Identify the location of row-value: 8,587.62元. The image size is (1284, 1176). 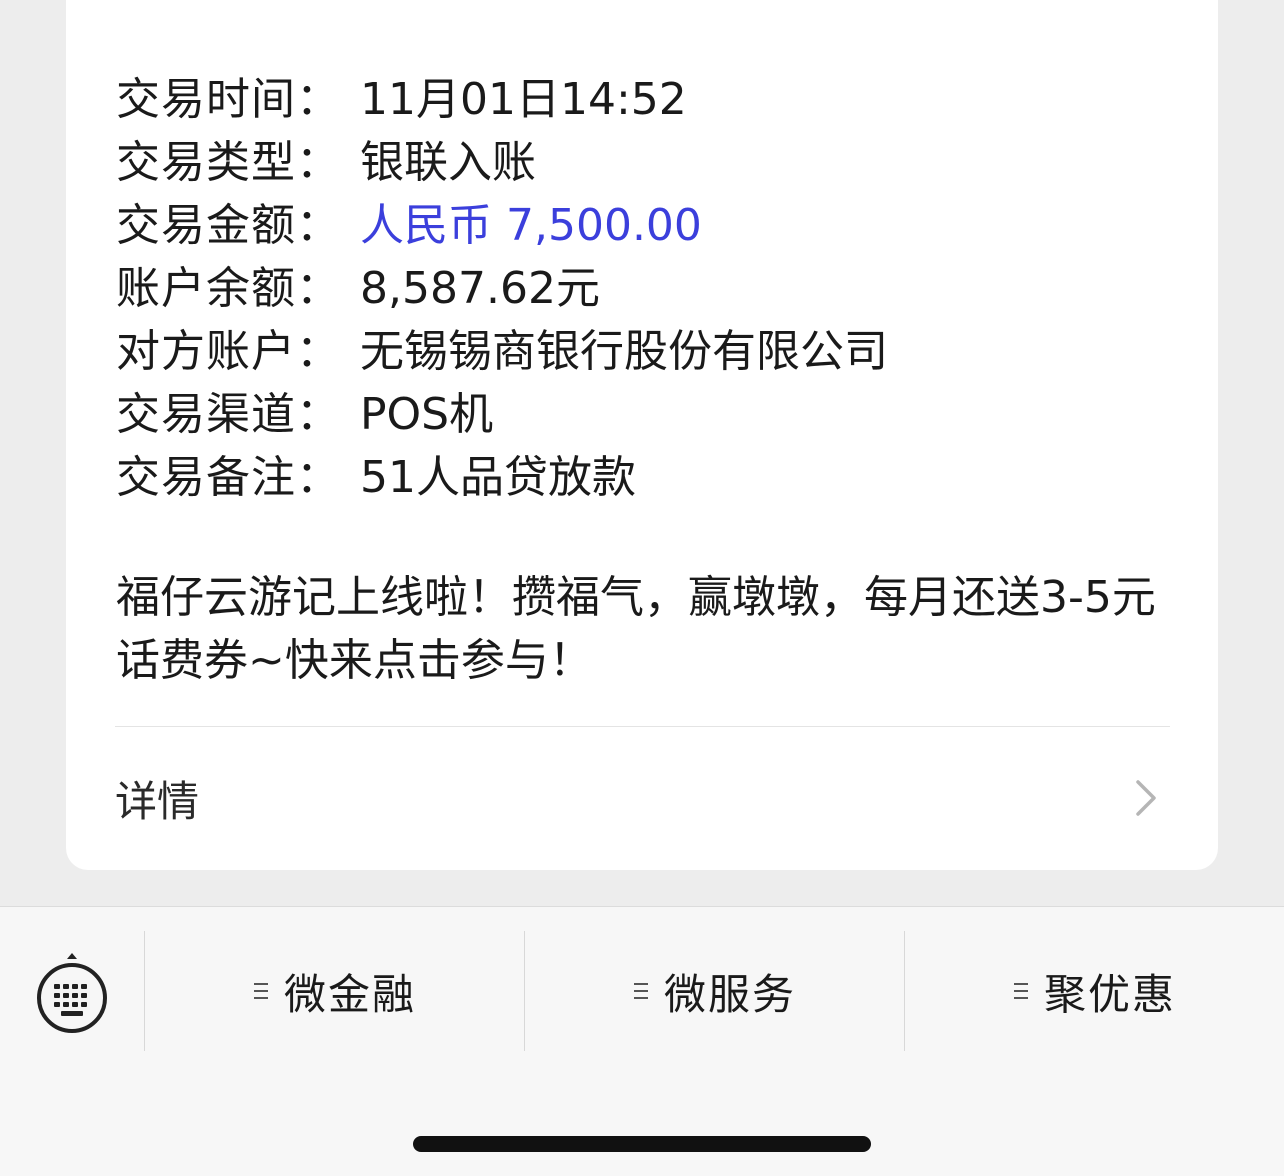
(480, 288).